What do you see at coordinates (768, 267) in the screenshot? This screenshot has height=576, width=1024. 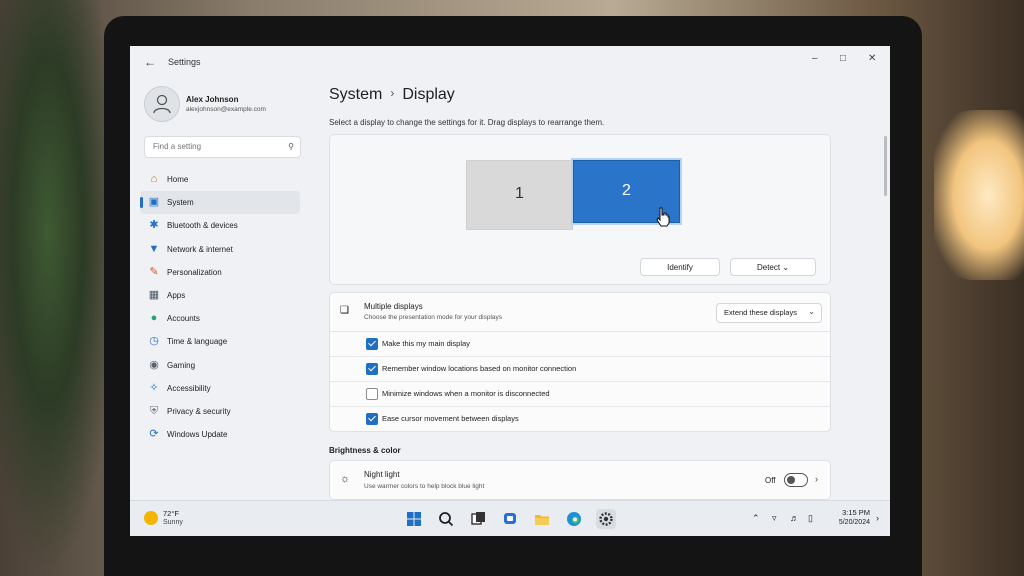 I see `detect-label: Detect` at bounding box center [768, 267].